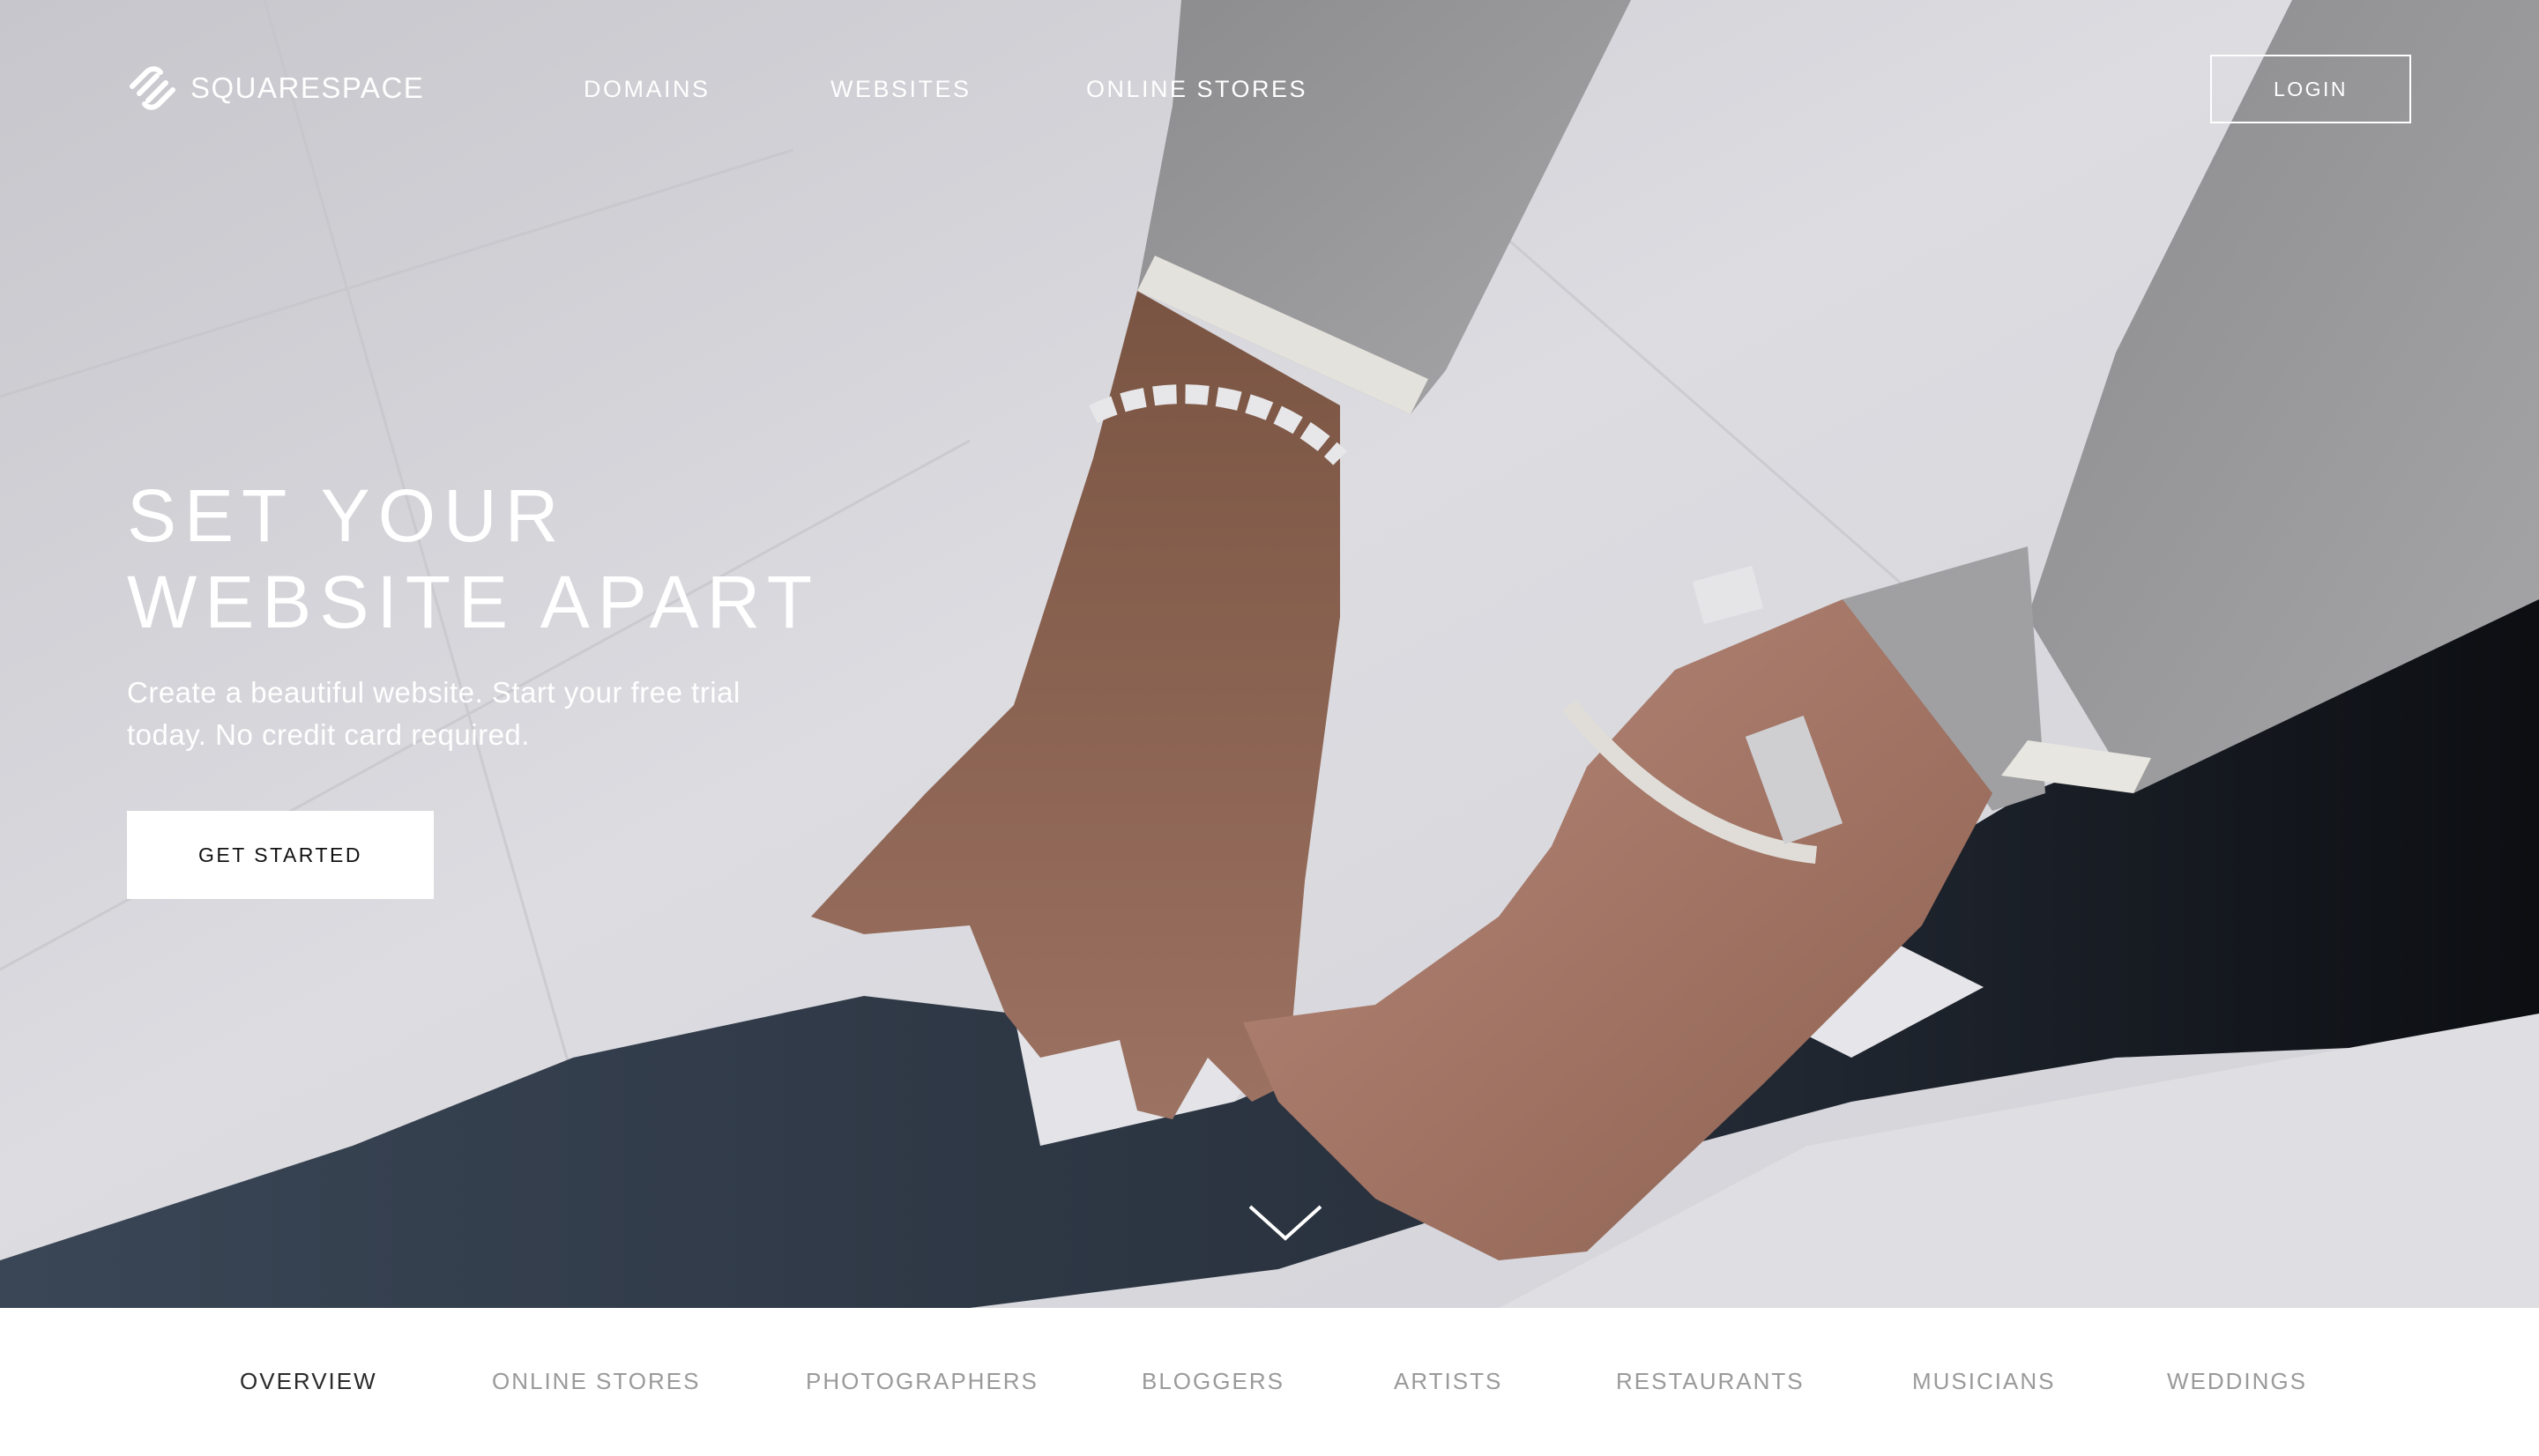  Describe the element at coordinates (152, 88) in the screenshot. I see `squarespace-logo-icon` at that location.